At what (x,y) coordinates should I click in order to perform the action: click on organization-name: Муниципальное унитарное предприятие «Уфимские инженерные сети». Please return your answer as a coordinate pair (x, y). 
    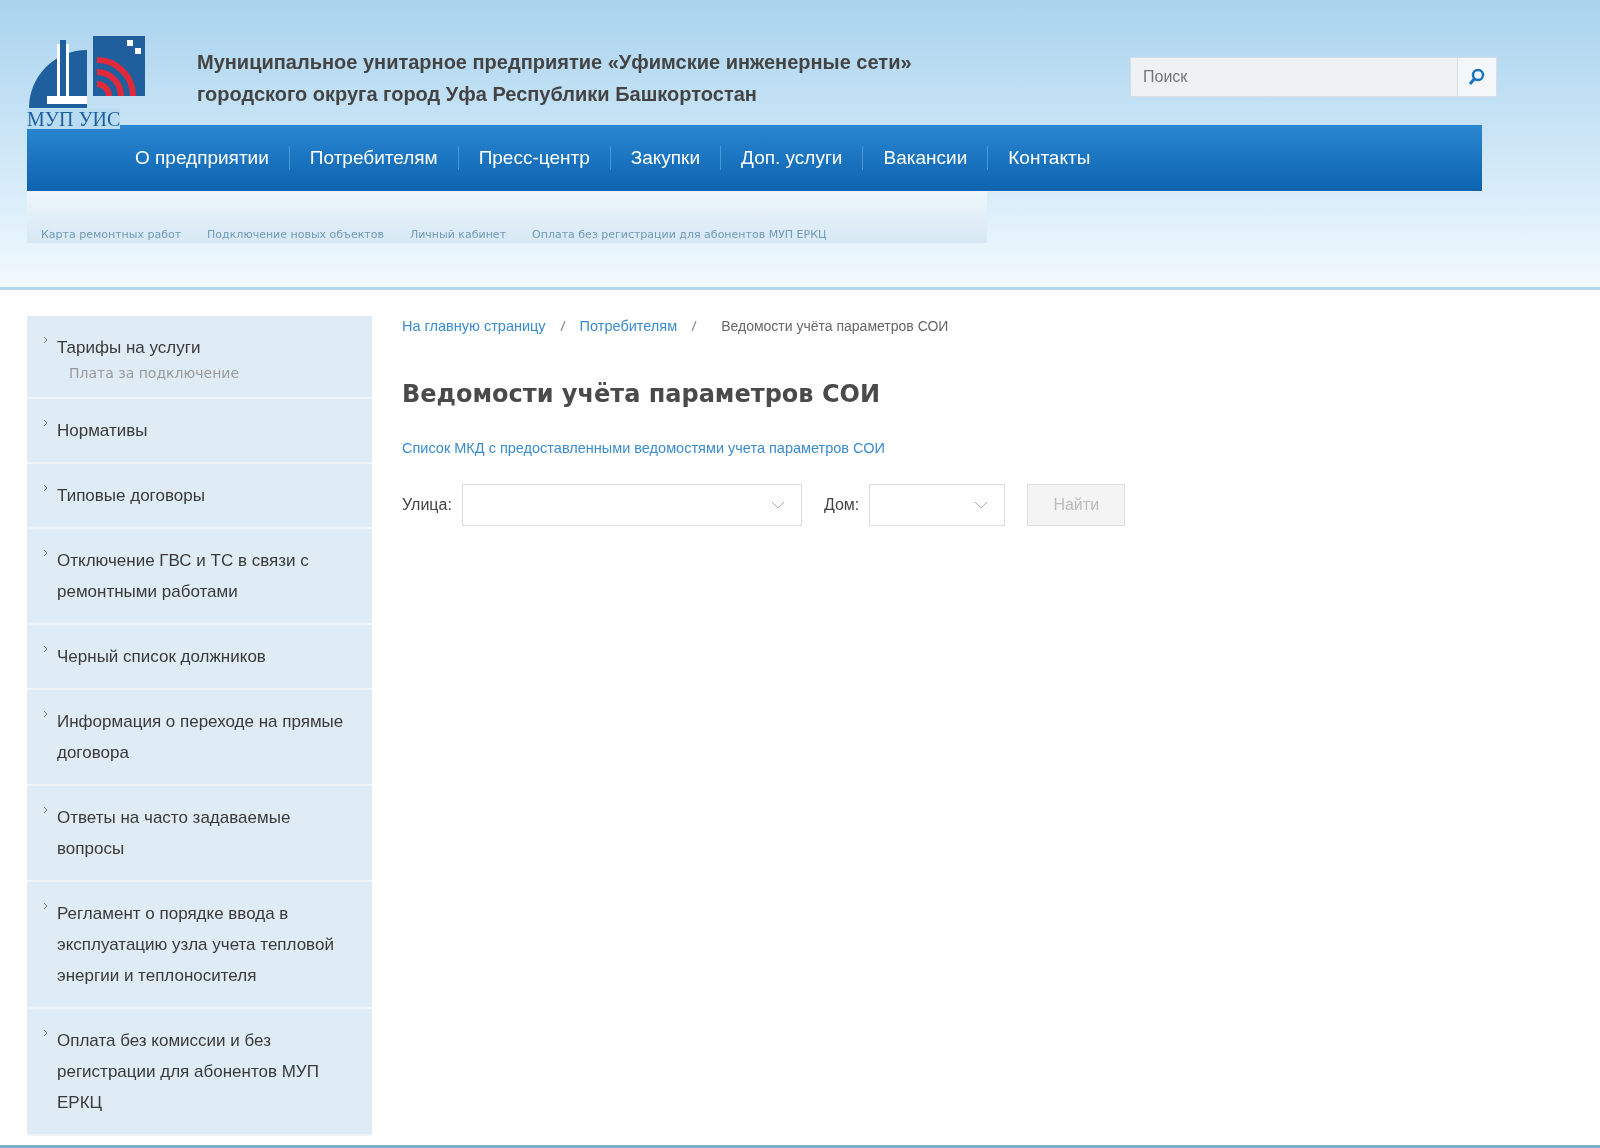
    Looking at the image, I should click on (555, 62).